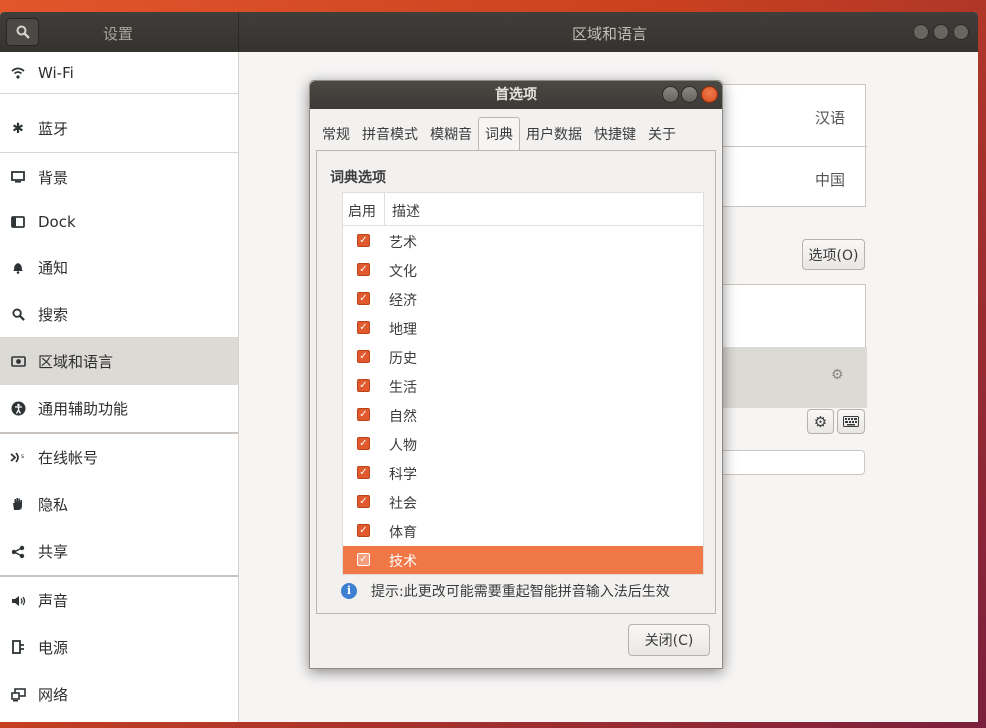 This screenshot has height=728, width=986. Describe the element at coordinates (18, 552) in the screenshot. I see `share-icon` at that location.